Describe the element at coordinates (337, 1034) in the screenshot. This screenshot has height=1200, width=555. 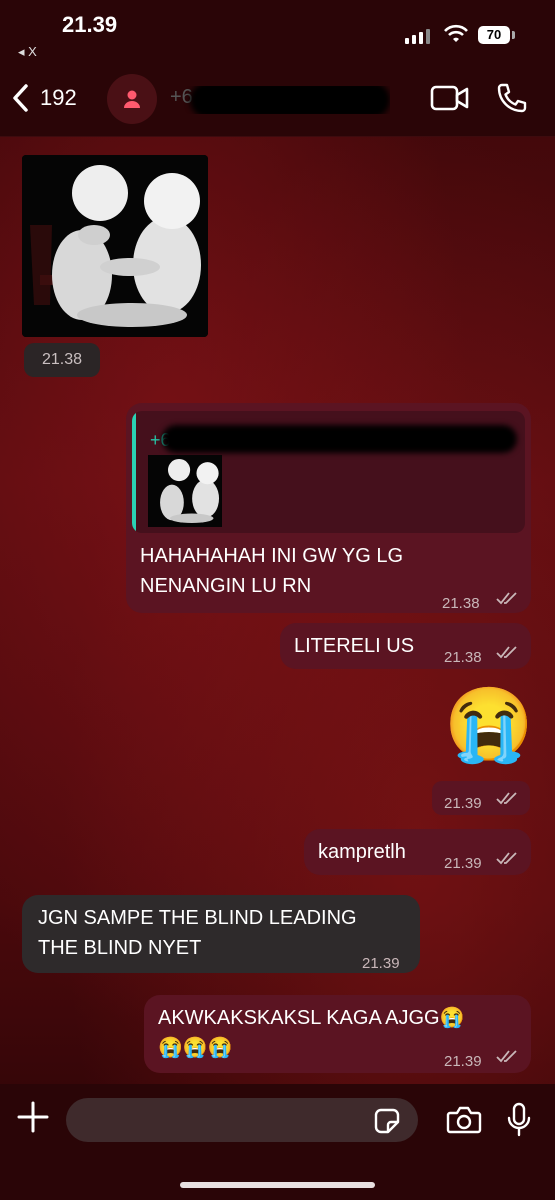
I see `message-bubble: AKWKAKSKAKSL KAGA AJGG😭 😭😭😭 21.39` at that location.